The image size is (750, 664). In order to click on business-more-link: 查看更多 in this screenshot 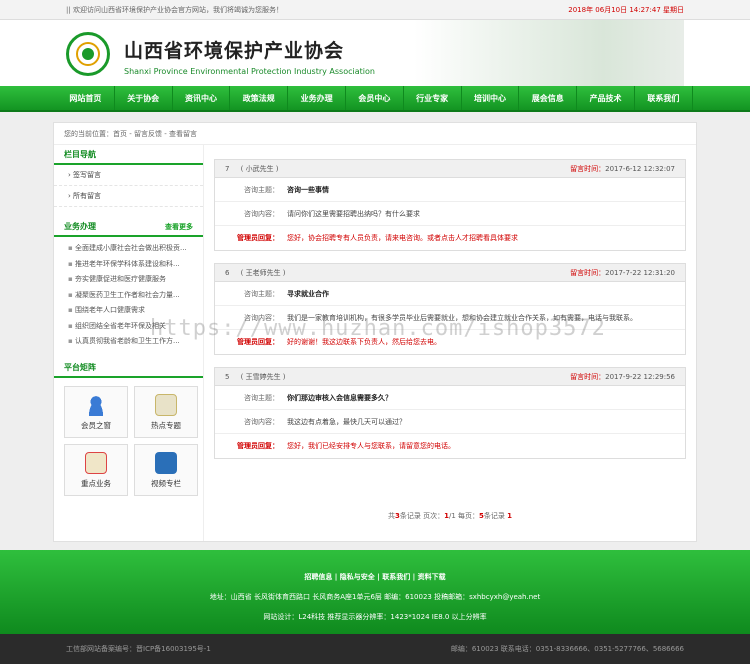, I will do `click(179, 226)`.